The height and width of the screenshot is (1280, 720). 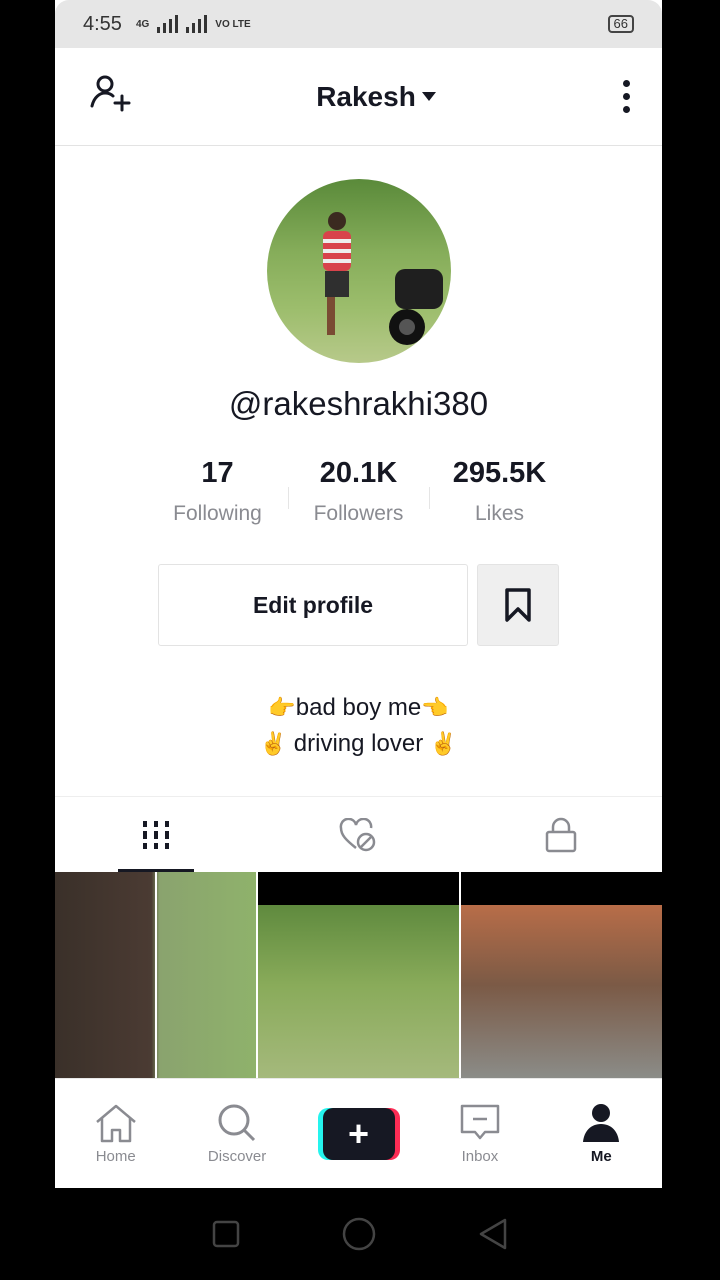 What do you see at coordinates (358, 271) in the screenshot?
I see `avatar` at bounding box center [358, 271].